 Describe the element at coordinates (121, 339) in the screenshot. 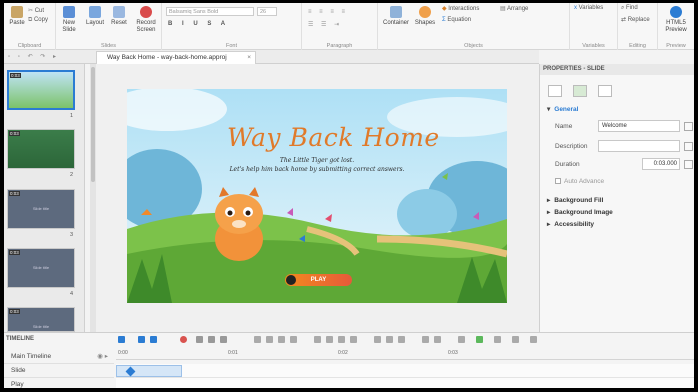

I see `timeline-tool-icon` at that location.